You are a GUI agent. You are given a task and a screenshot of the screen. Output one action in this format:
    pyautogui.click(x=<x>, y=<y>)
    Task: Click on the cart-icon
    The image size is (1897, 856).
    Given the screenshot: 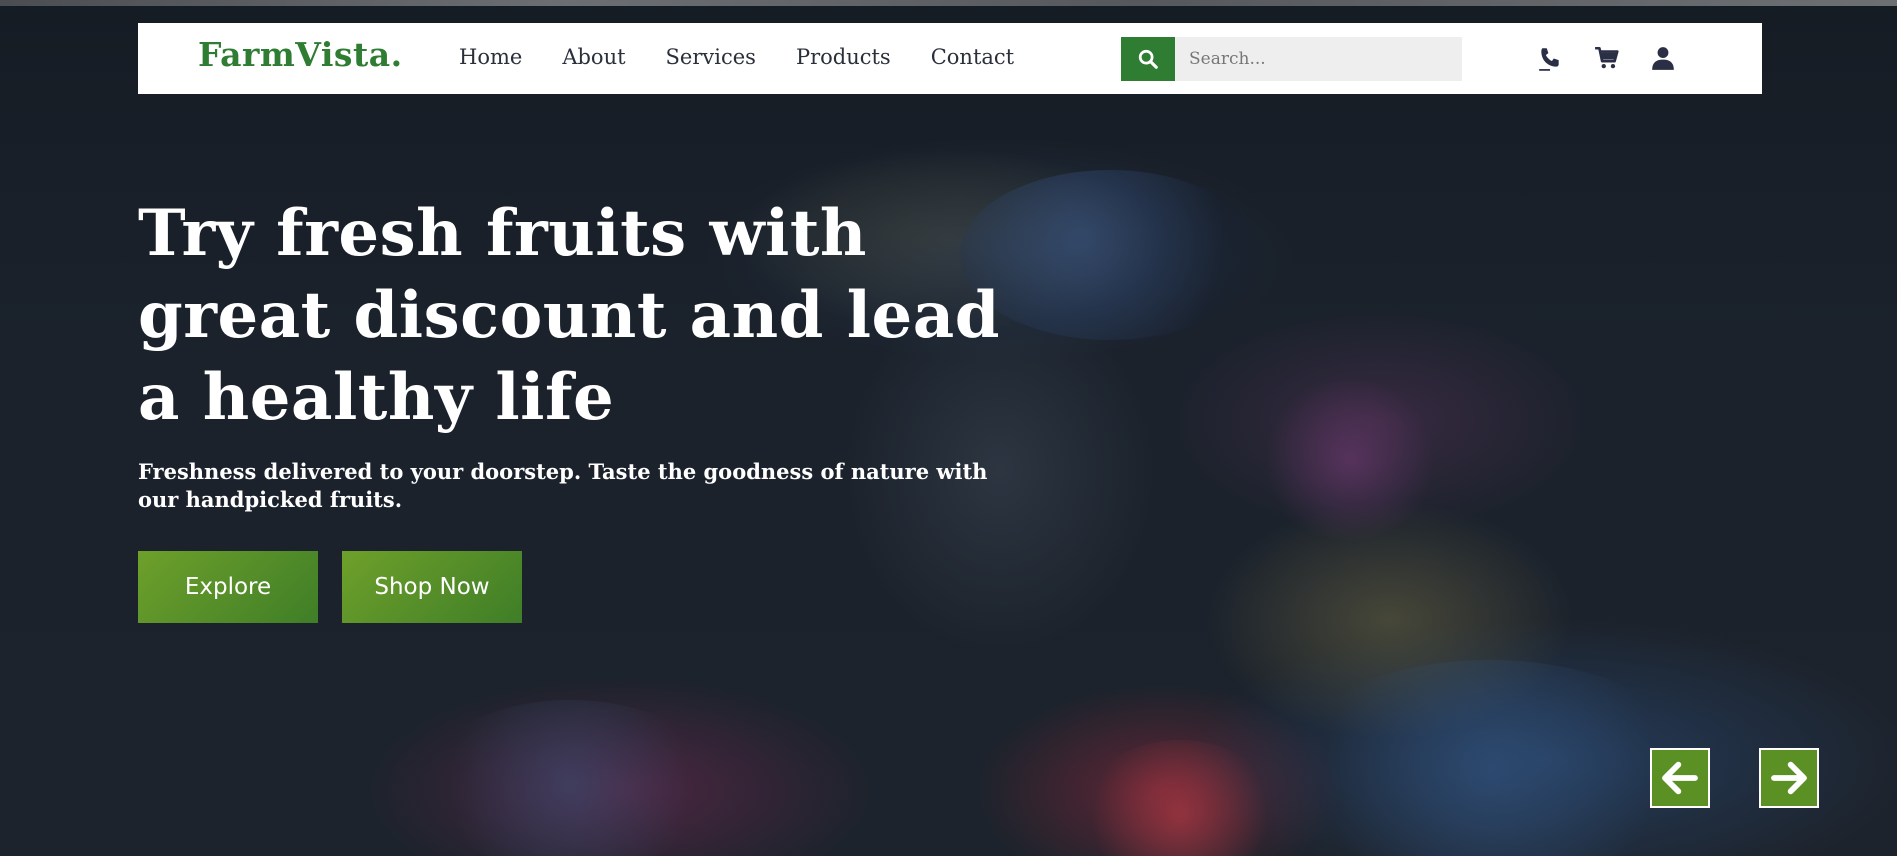 What is the action you would take?
    pyautogui.click(x=1607, y=57)
    